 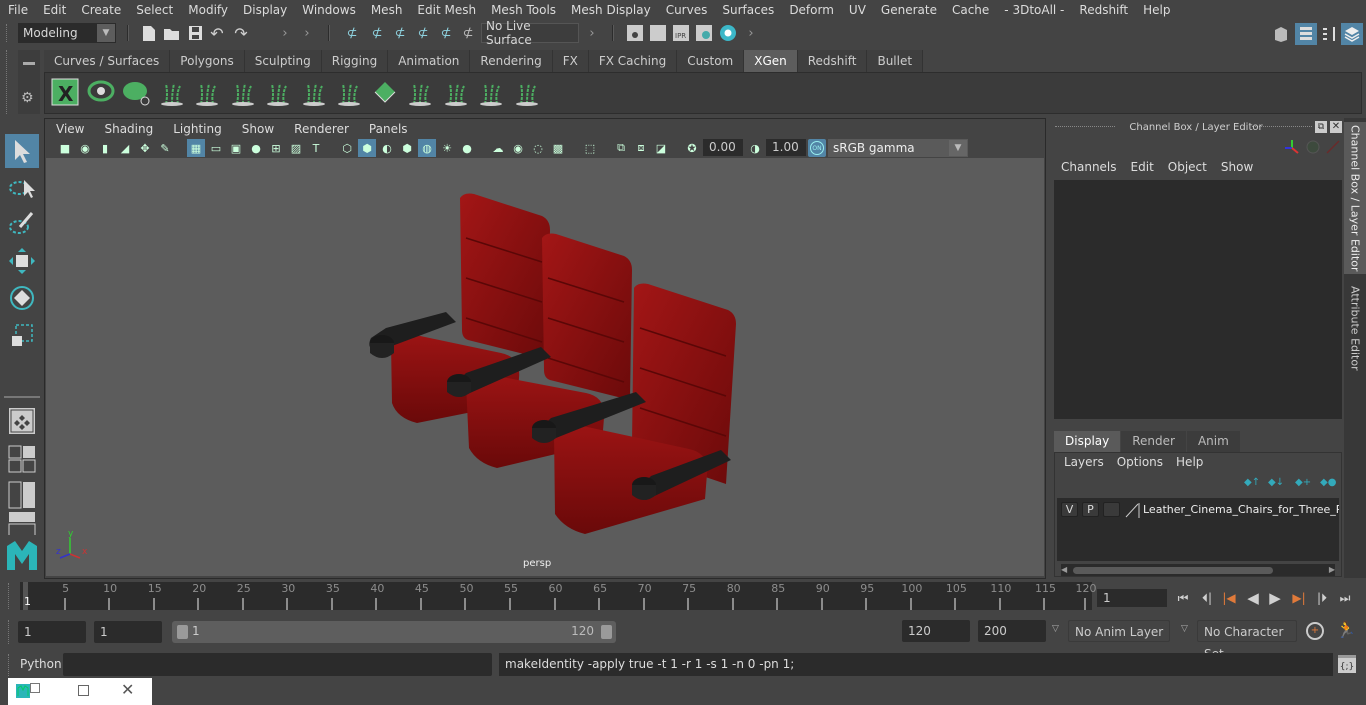 I want to click on render-current-frame-icon, so click(x=658, y=33).